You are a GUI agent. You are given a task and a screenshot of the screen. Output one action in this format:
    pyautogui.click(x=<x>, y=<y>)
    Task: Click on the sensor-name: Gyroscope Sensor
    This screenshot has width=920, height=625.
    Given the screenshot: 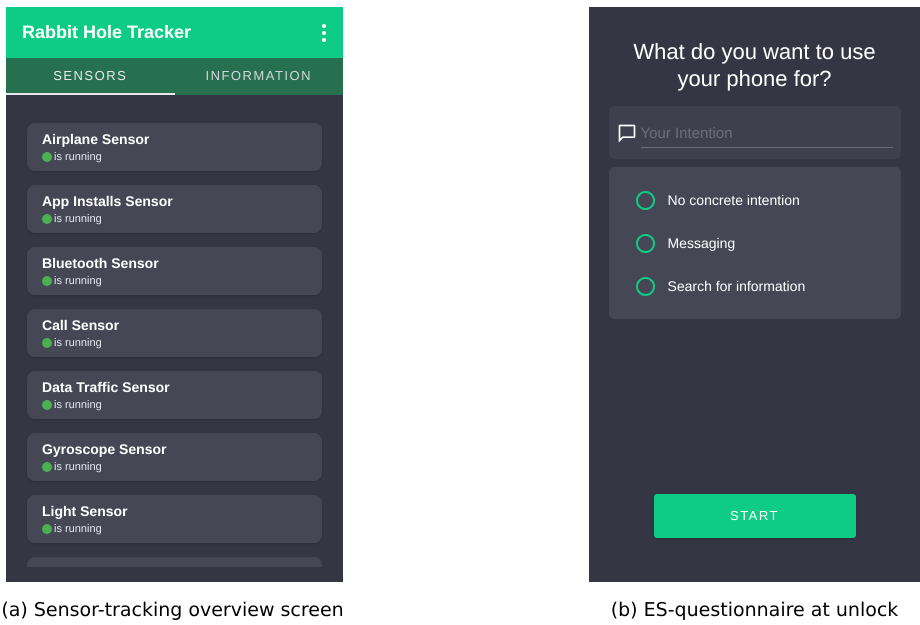 What is the action you would take?
    pyautogui.click(x=105, y=449)
    